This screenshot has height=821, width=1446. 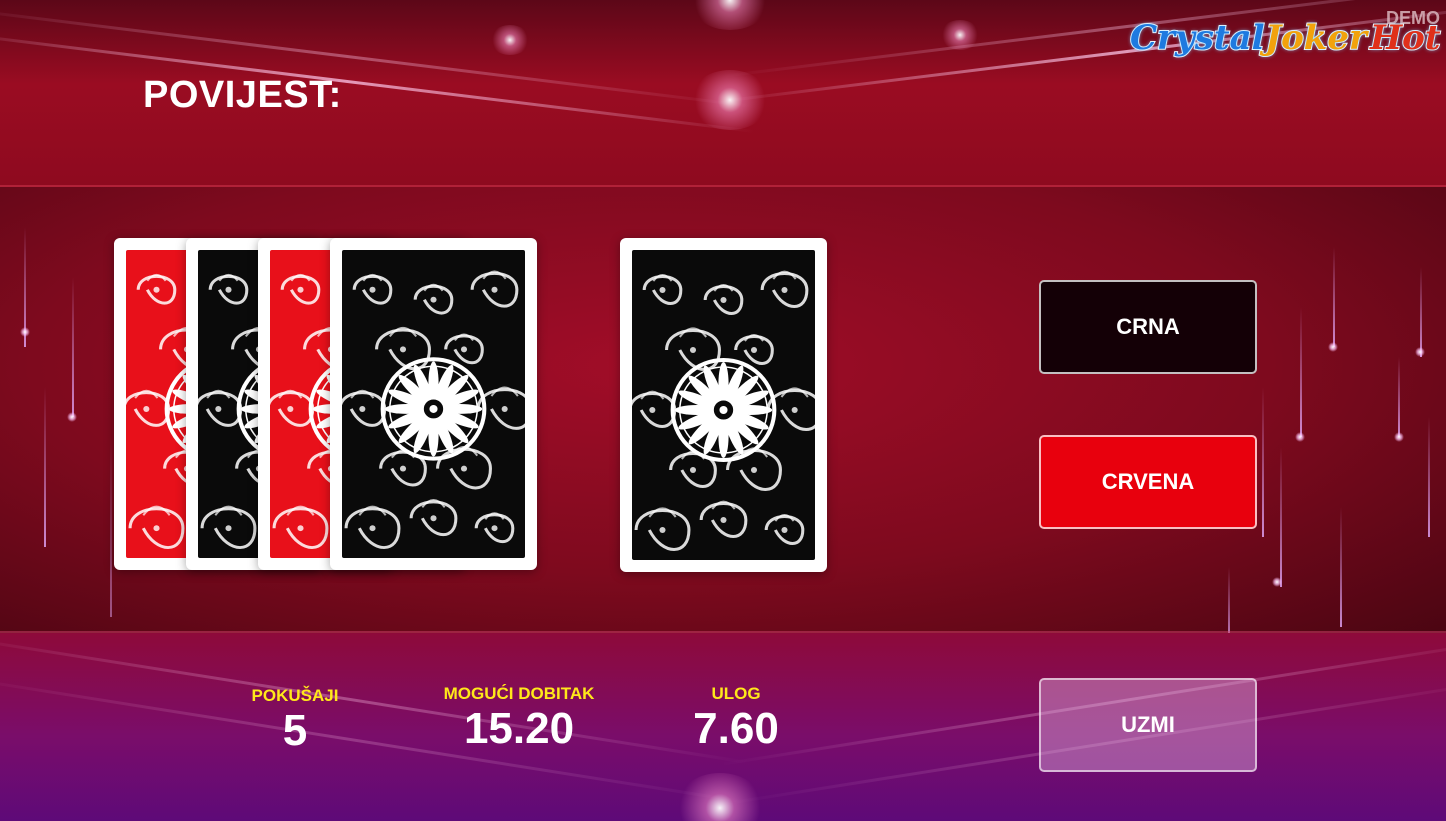 I want to click on stake-stat: ULOG 7.60, so click(x=736, y=719).